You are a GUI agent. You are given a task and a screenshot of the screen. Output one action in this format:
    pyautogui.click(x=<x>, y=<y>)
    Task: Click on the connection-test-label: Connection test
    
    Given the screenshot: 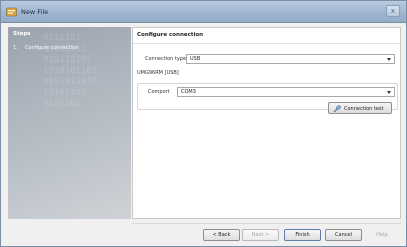 What is the action you would take?
    pyautogui.click(x=364, y=108)
    